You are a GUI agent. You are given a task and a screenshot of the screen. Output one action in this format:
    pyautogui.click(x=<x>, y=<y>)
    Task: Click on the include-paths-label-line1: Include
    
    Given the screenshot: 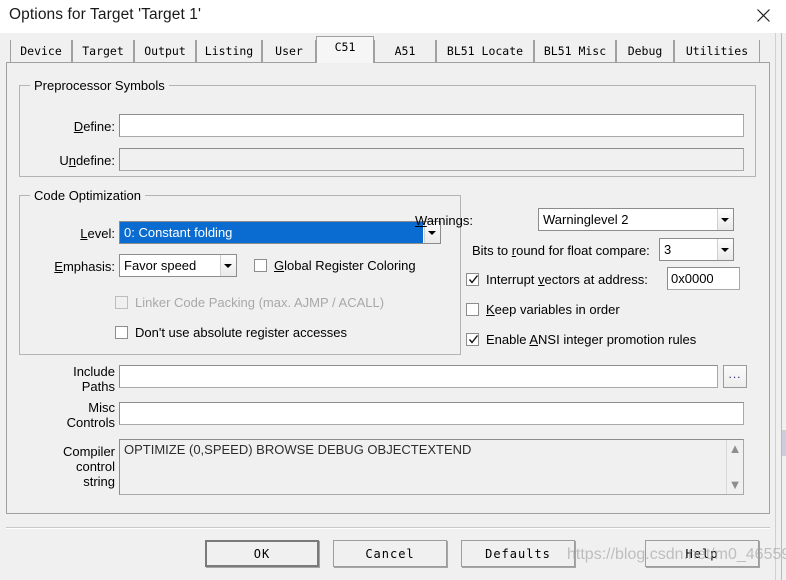 What is the action you would take?
    pyautogui.click(x=94, y=371)
    